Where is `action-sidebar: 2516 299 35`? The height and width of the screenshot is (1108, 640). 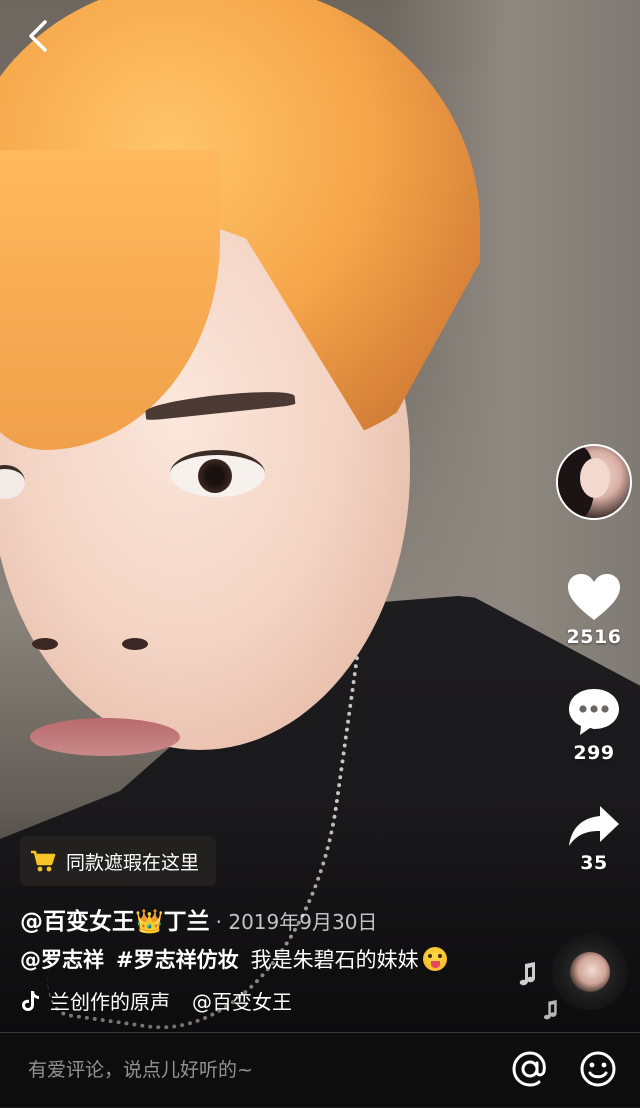
action-sidebar: 2516 299 35 is located at coordinates (594, 659).